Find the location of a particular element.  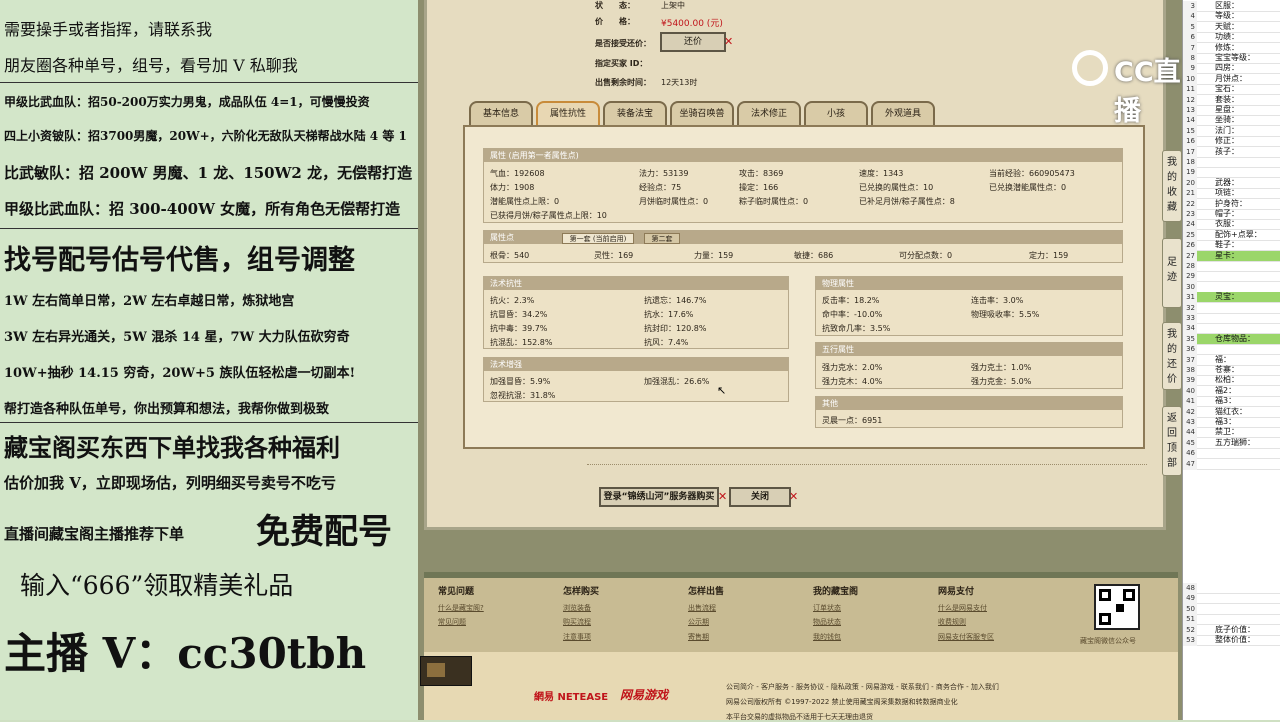

footer-link: 订单状态 is located at coordinates (827, 608).